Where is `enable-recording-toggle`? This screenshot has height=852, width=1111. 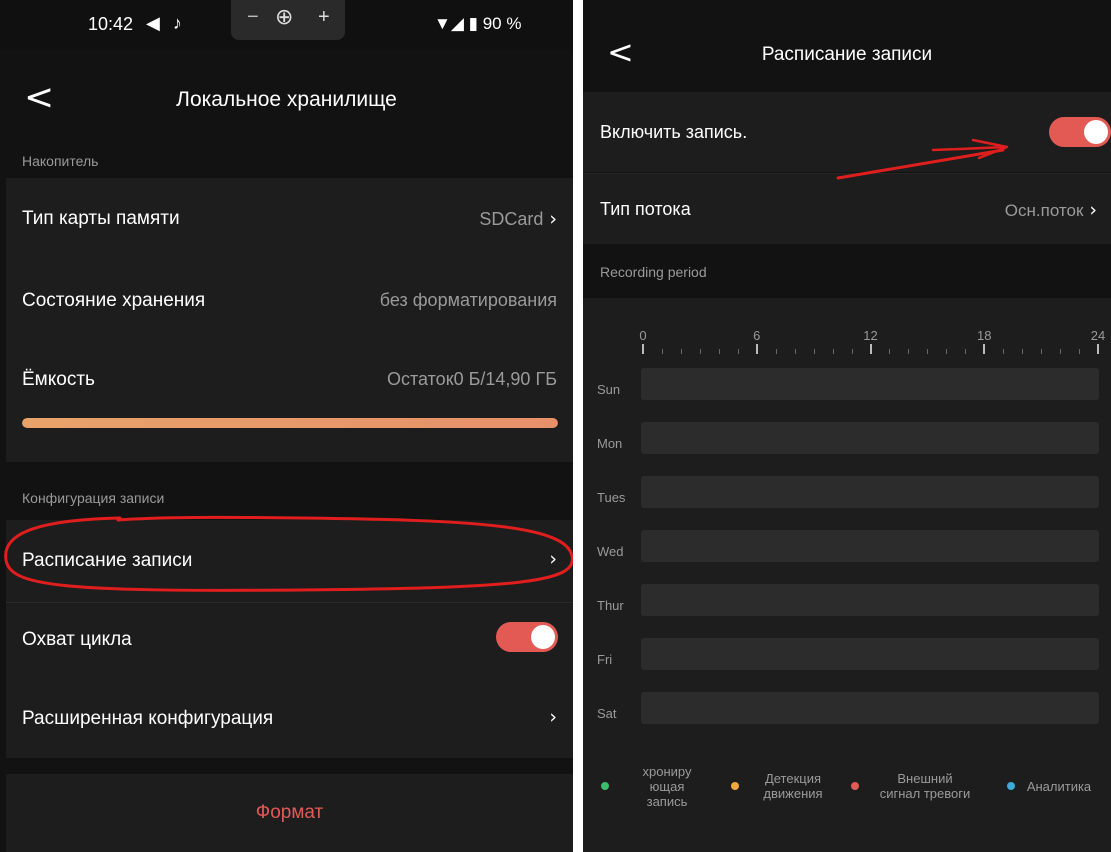 enable-recording-toggle is located at coordinates (1080, 132).